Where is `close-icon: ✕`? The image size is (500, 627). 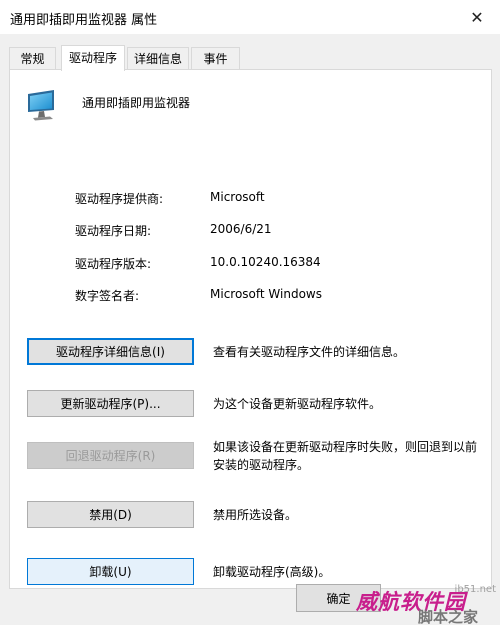
close-icon: ✕ is located at coordinates (477, 17).